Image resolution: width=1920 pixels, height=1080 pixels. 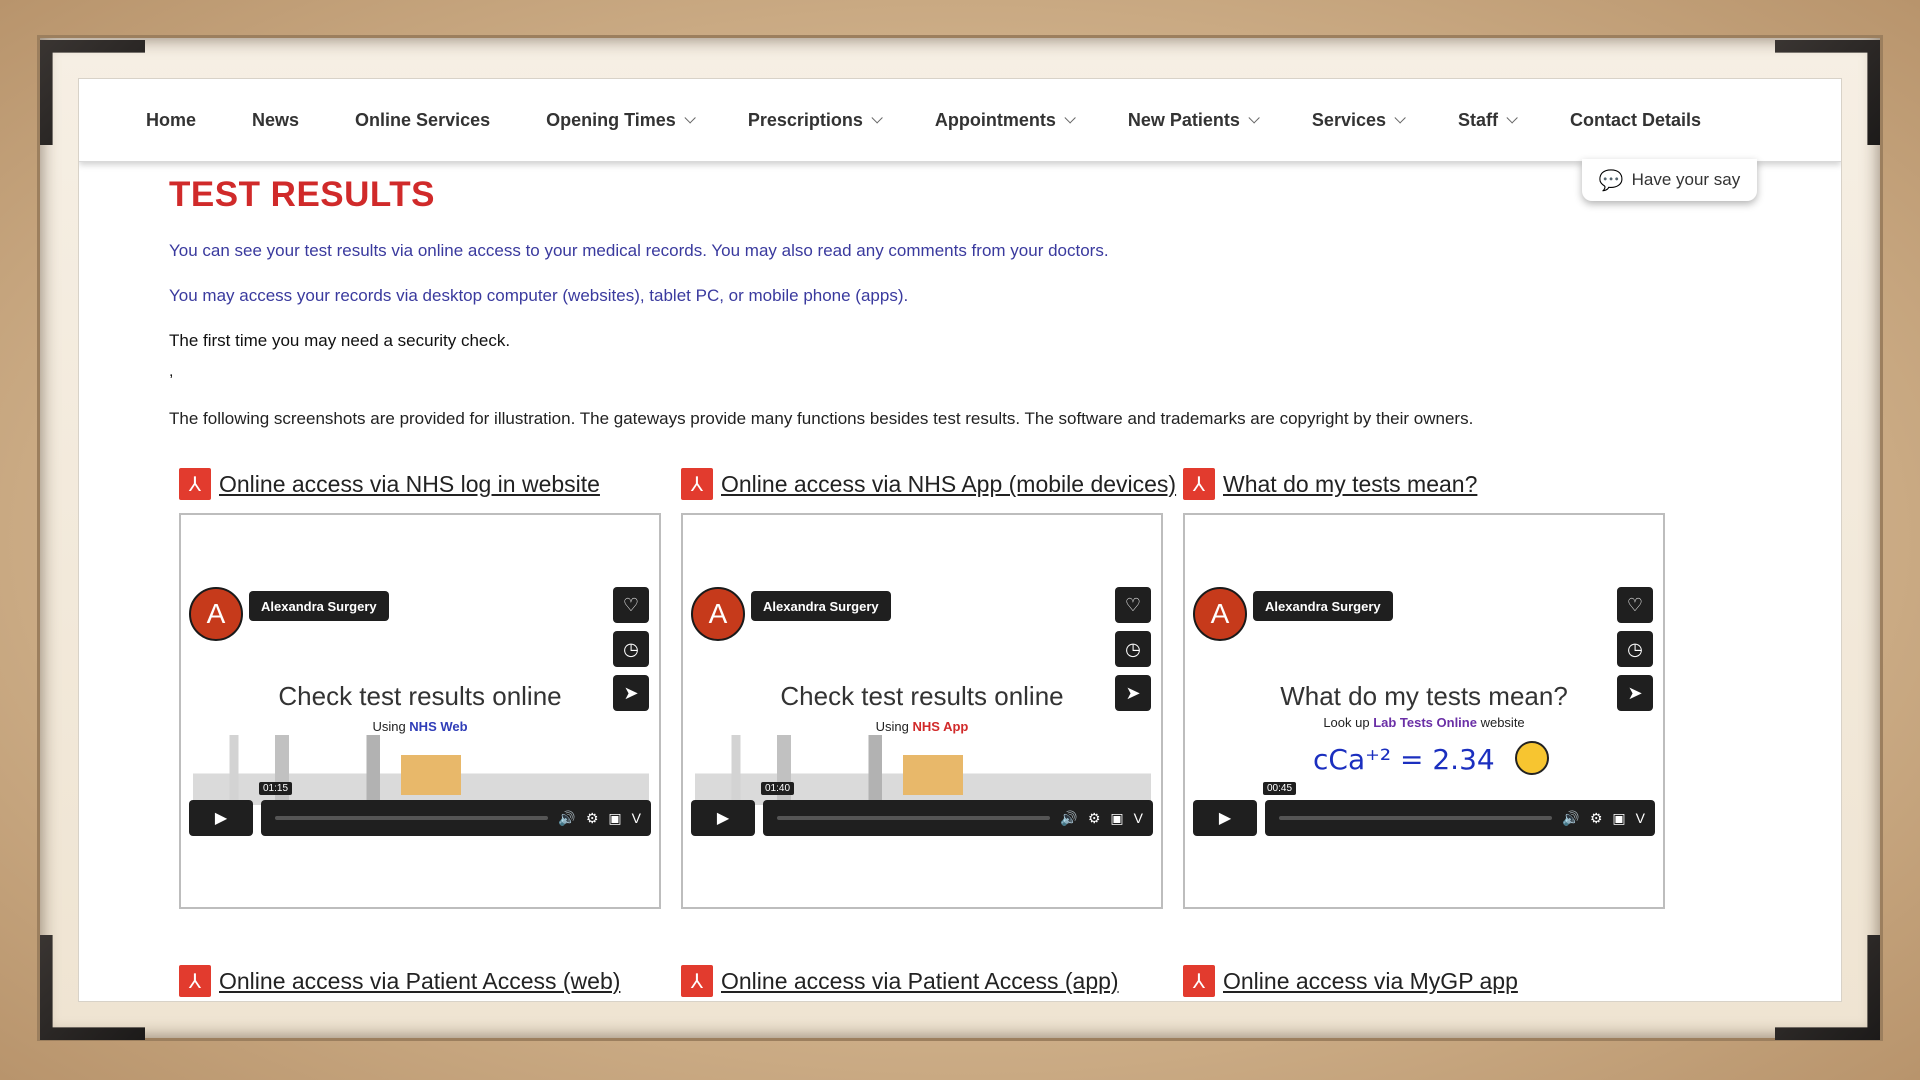 I want to click on video-duration: 01:40, so click(x=778, y=788).